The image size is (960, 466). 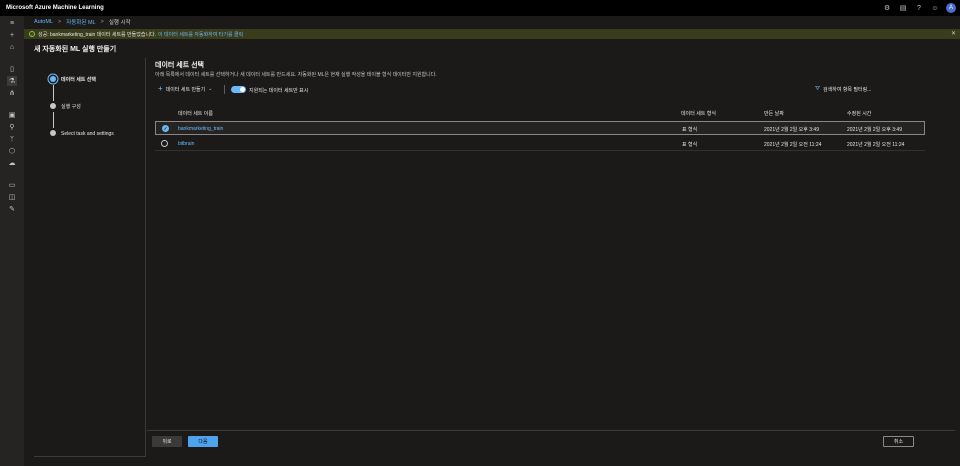 What do you see at coordinates (12, 197) in the screenshot?
I see `datastores-icon: ◫` at bounding box center [12, 197].